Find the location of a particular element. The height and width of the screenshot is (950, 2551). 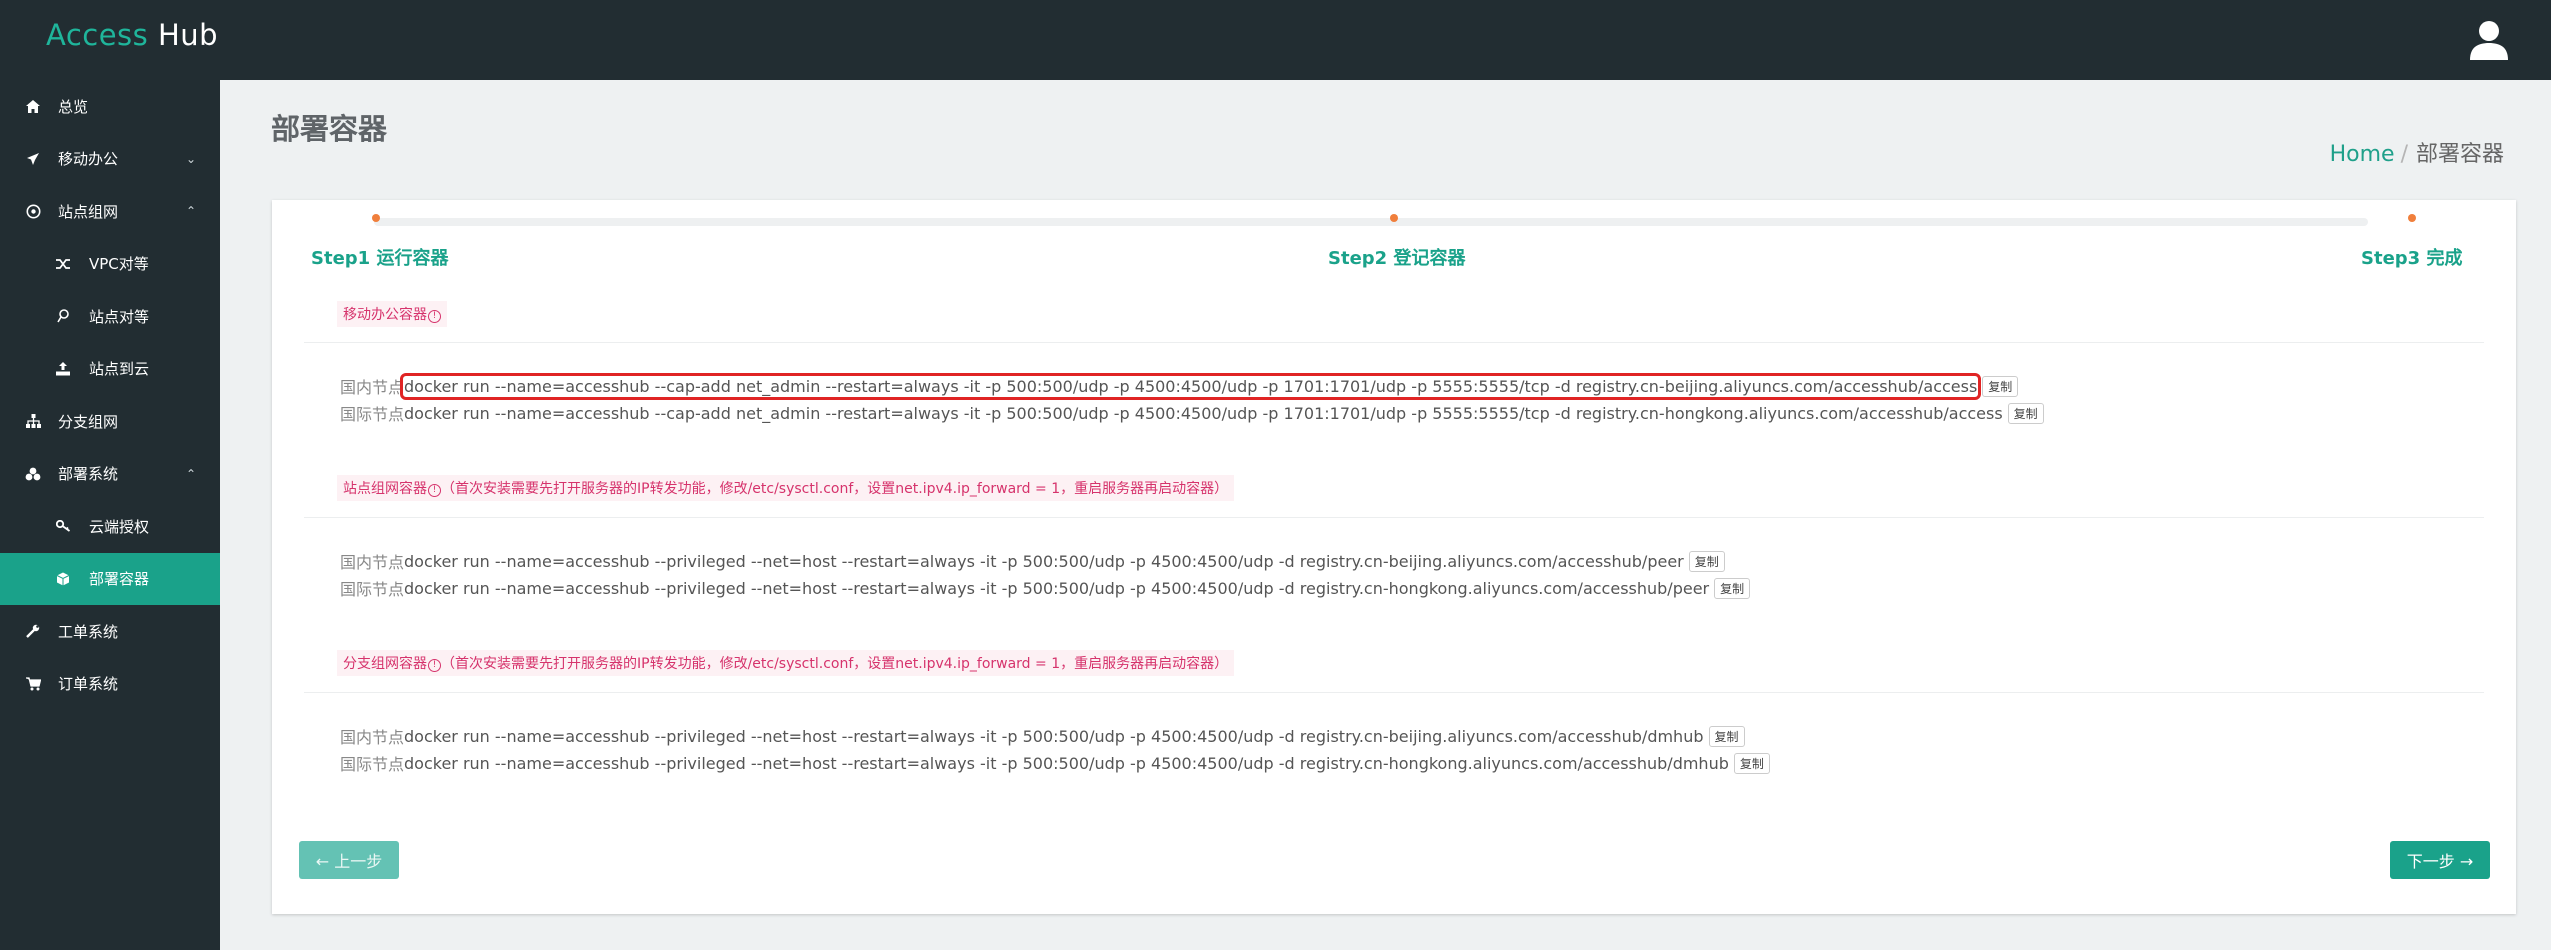

sidebar-item-label: 站点对等 is located at coordinates (119, 316).